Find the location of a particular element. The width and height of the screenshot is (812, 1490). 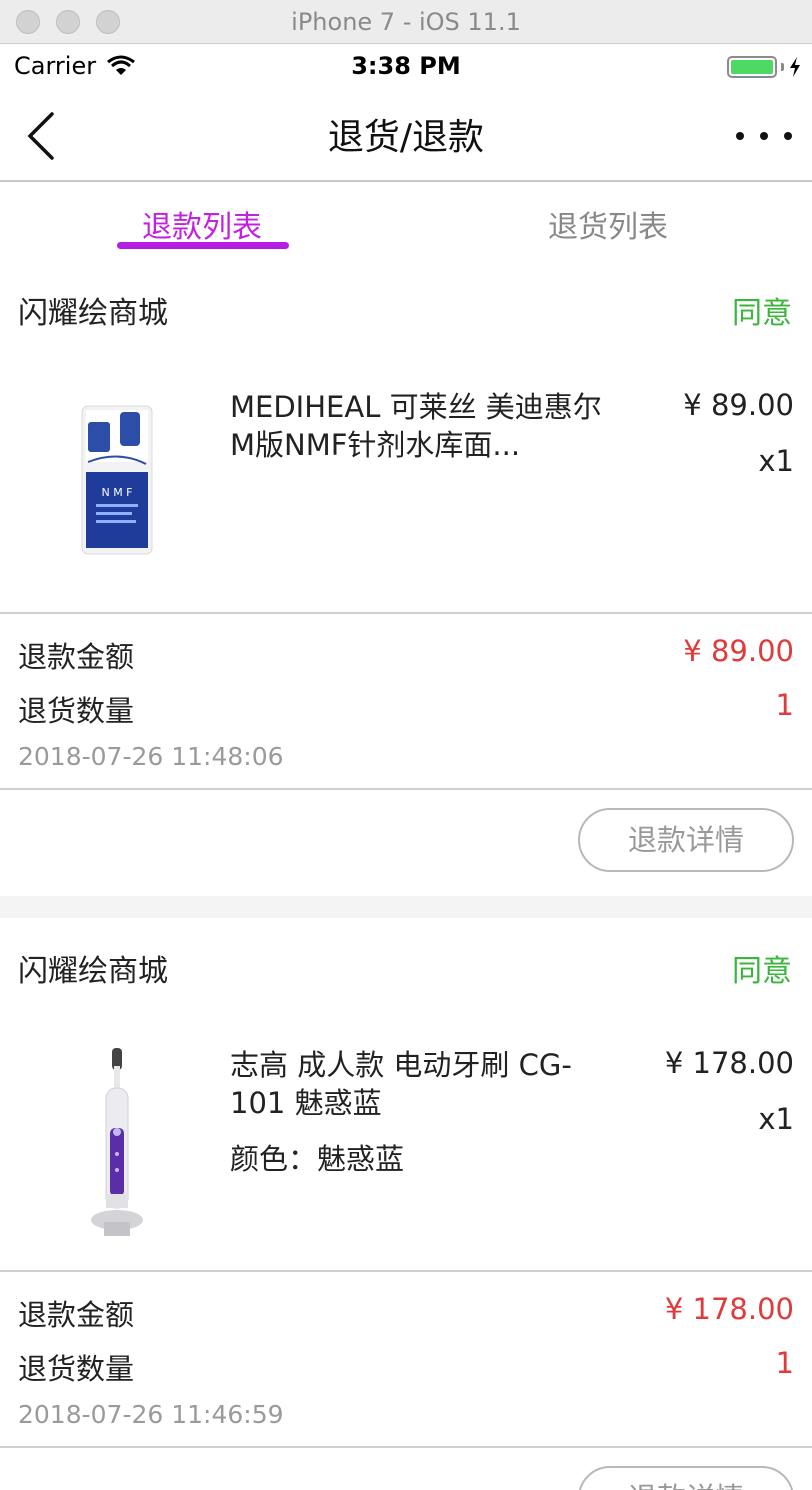

nav-bar: 退货/退款 is located at coordinates (406, 135).